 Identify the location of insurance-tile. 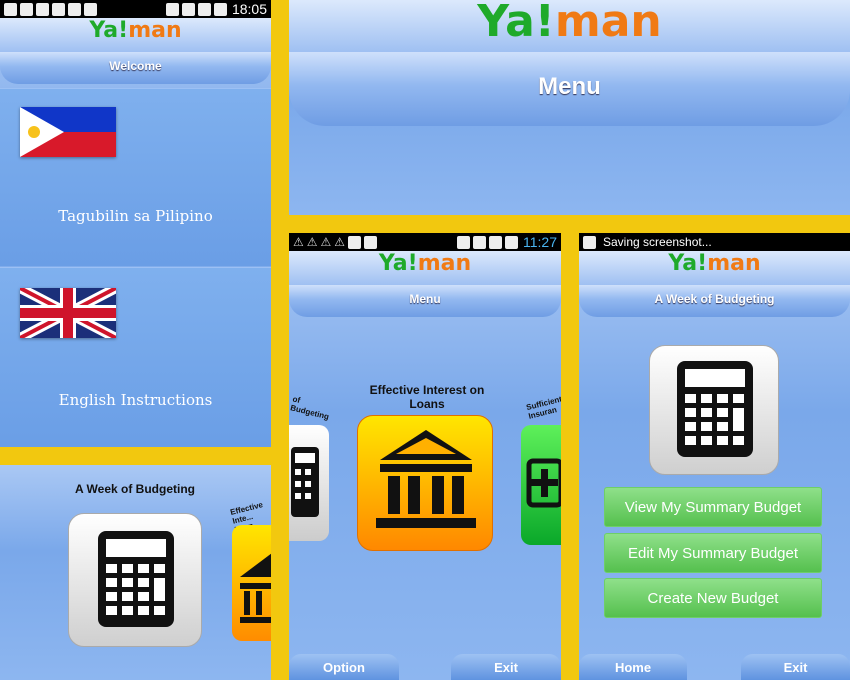
(541, 485).